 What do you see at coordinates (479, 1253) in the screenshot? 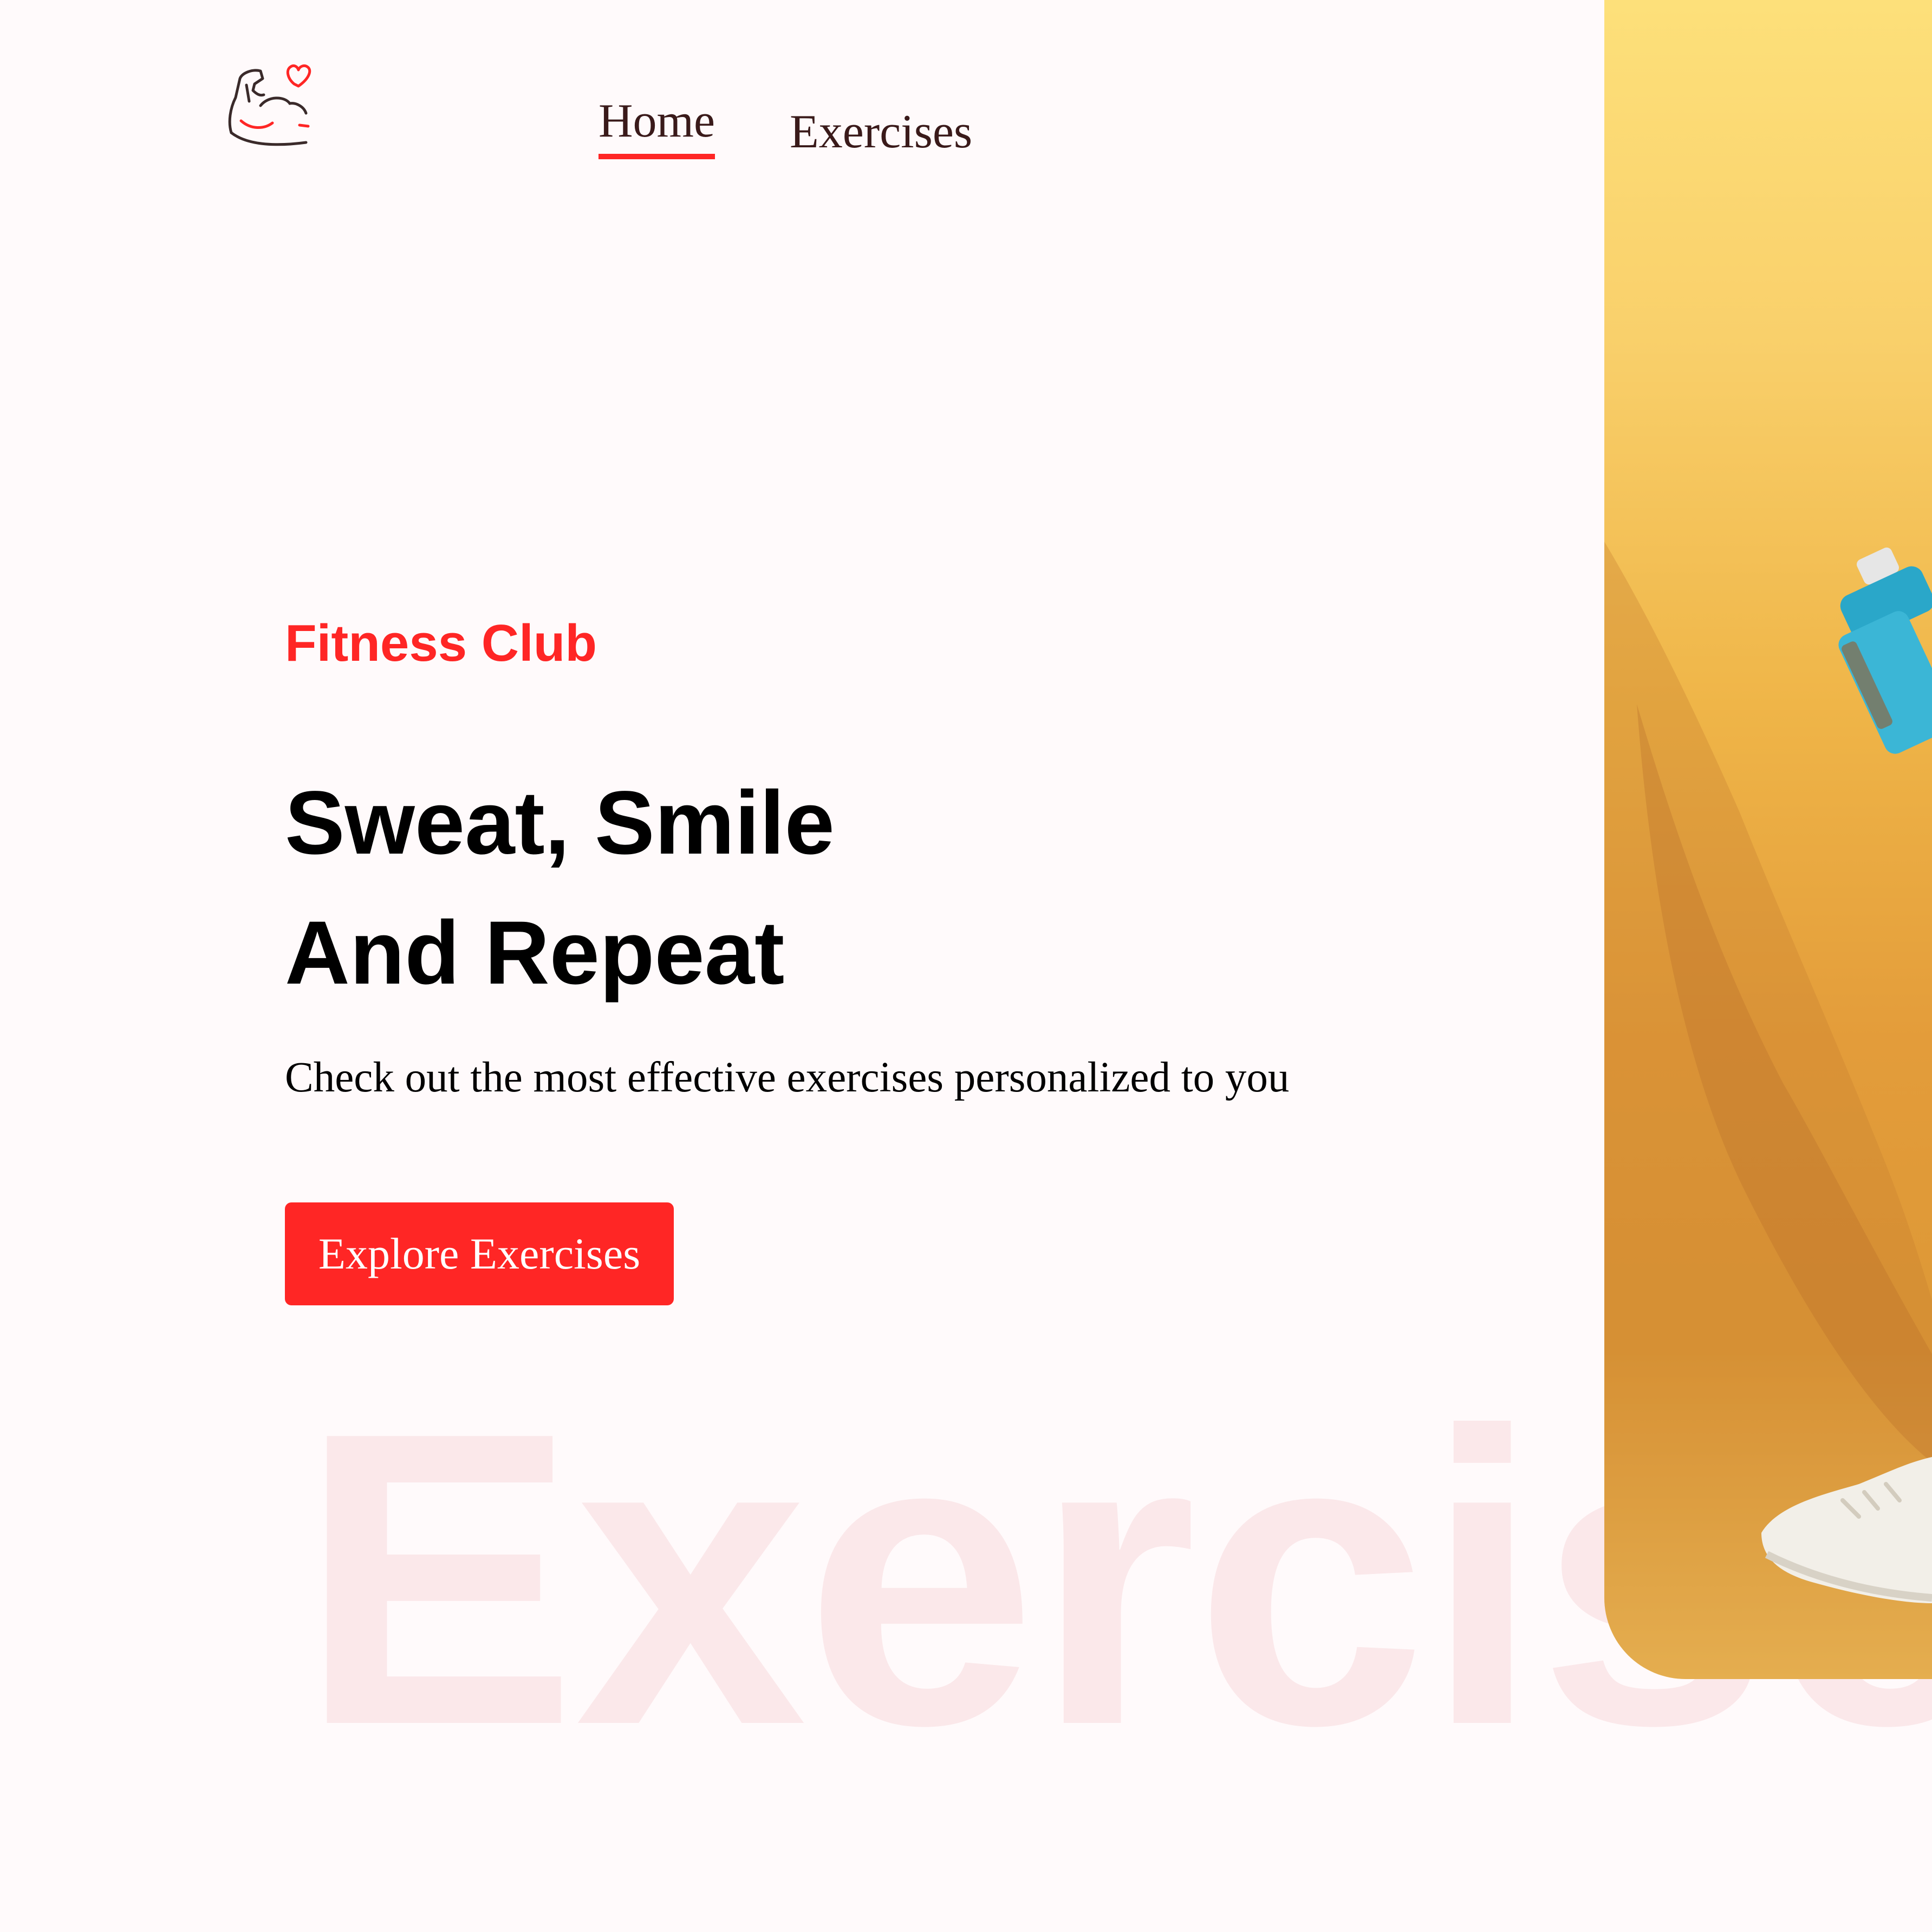
I see `explore-exercises-button: Explore Exercises` at bounding box center [479, 1253].